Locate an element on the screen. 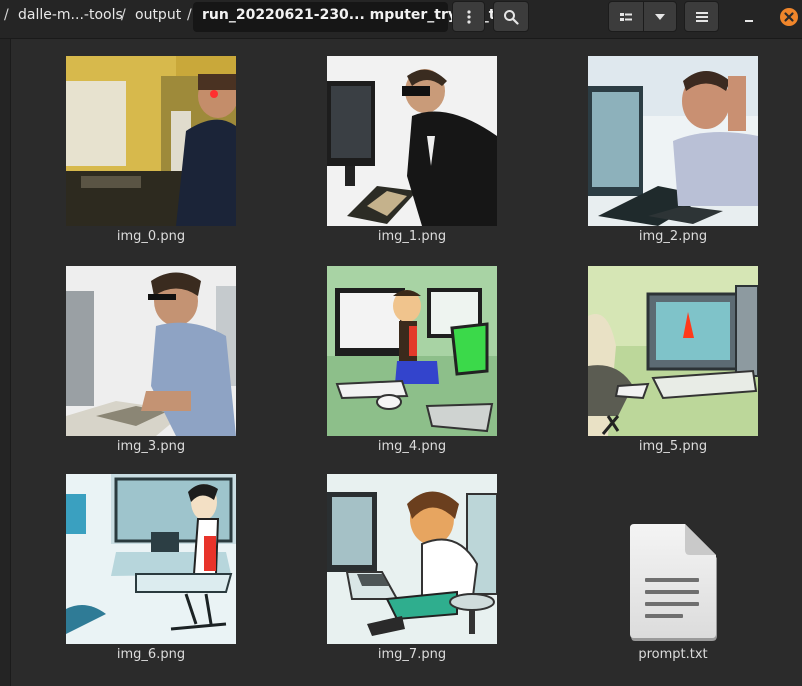  file-item-img-3: img_3.png is located at coordinates (151, 360).